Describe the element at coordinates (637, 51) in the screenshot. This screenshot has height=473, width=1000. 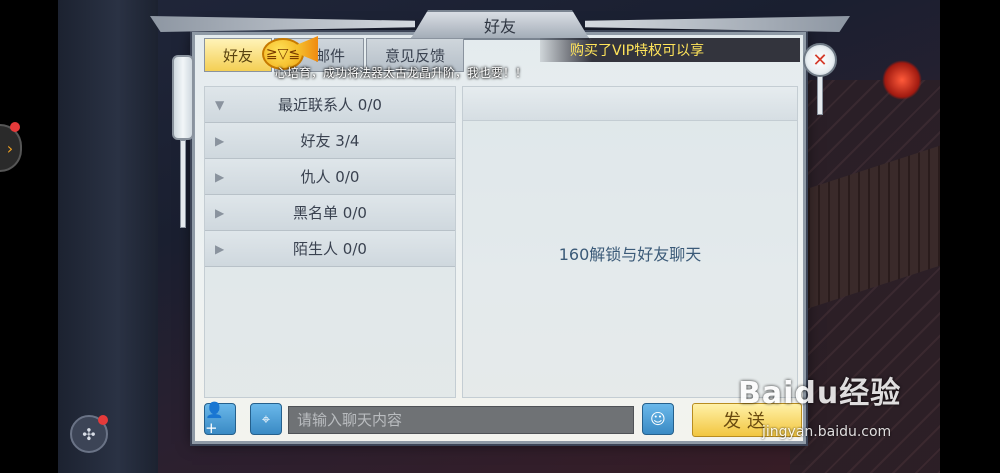
I see `vip-announcement-text: 购买了VIP特权可以享` at that location.